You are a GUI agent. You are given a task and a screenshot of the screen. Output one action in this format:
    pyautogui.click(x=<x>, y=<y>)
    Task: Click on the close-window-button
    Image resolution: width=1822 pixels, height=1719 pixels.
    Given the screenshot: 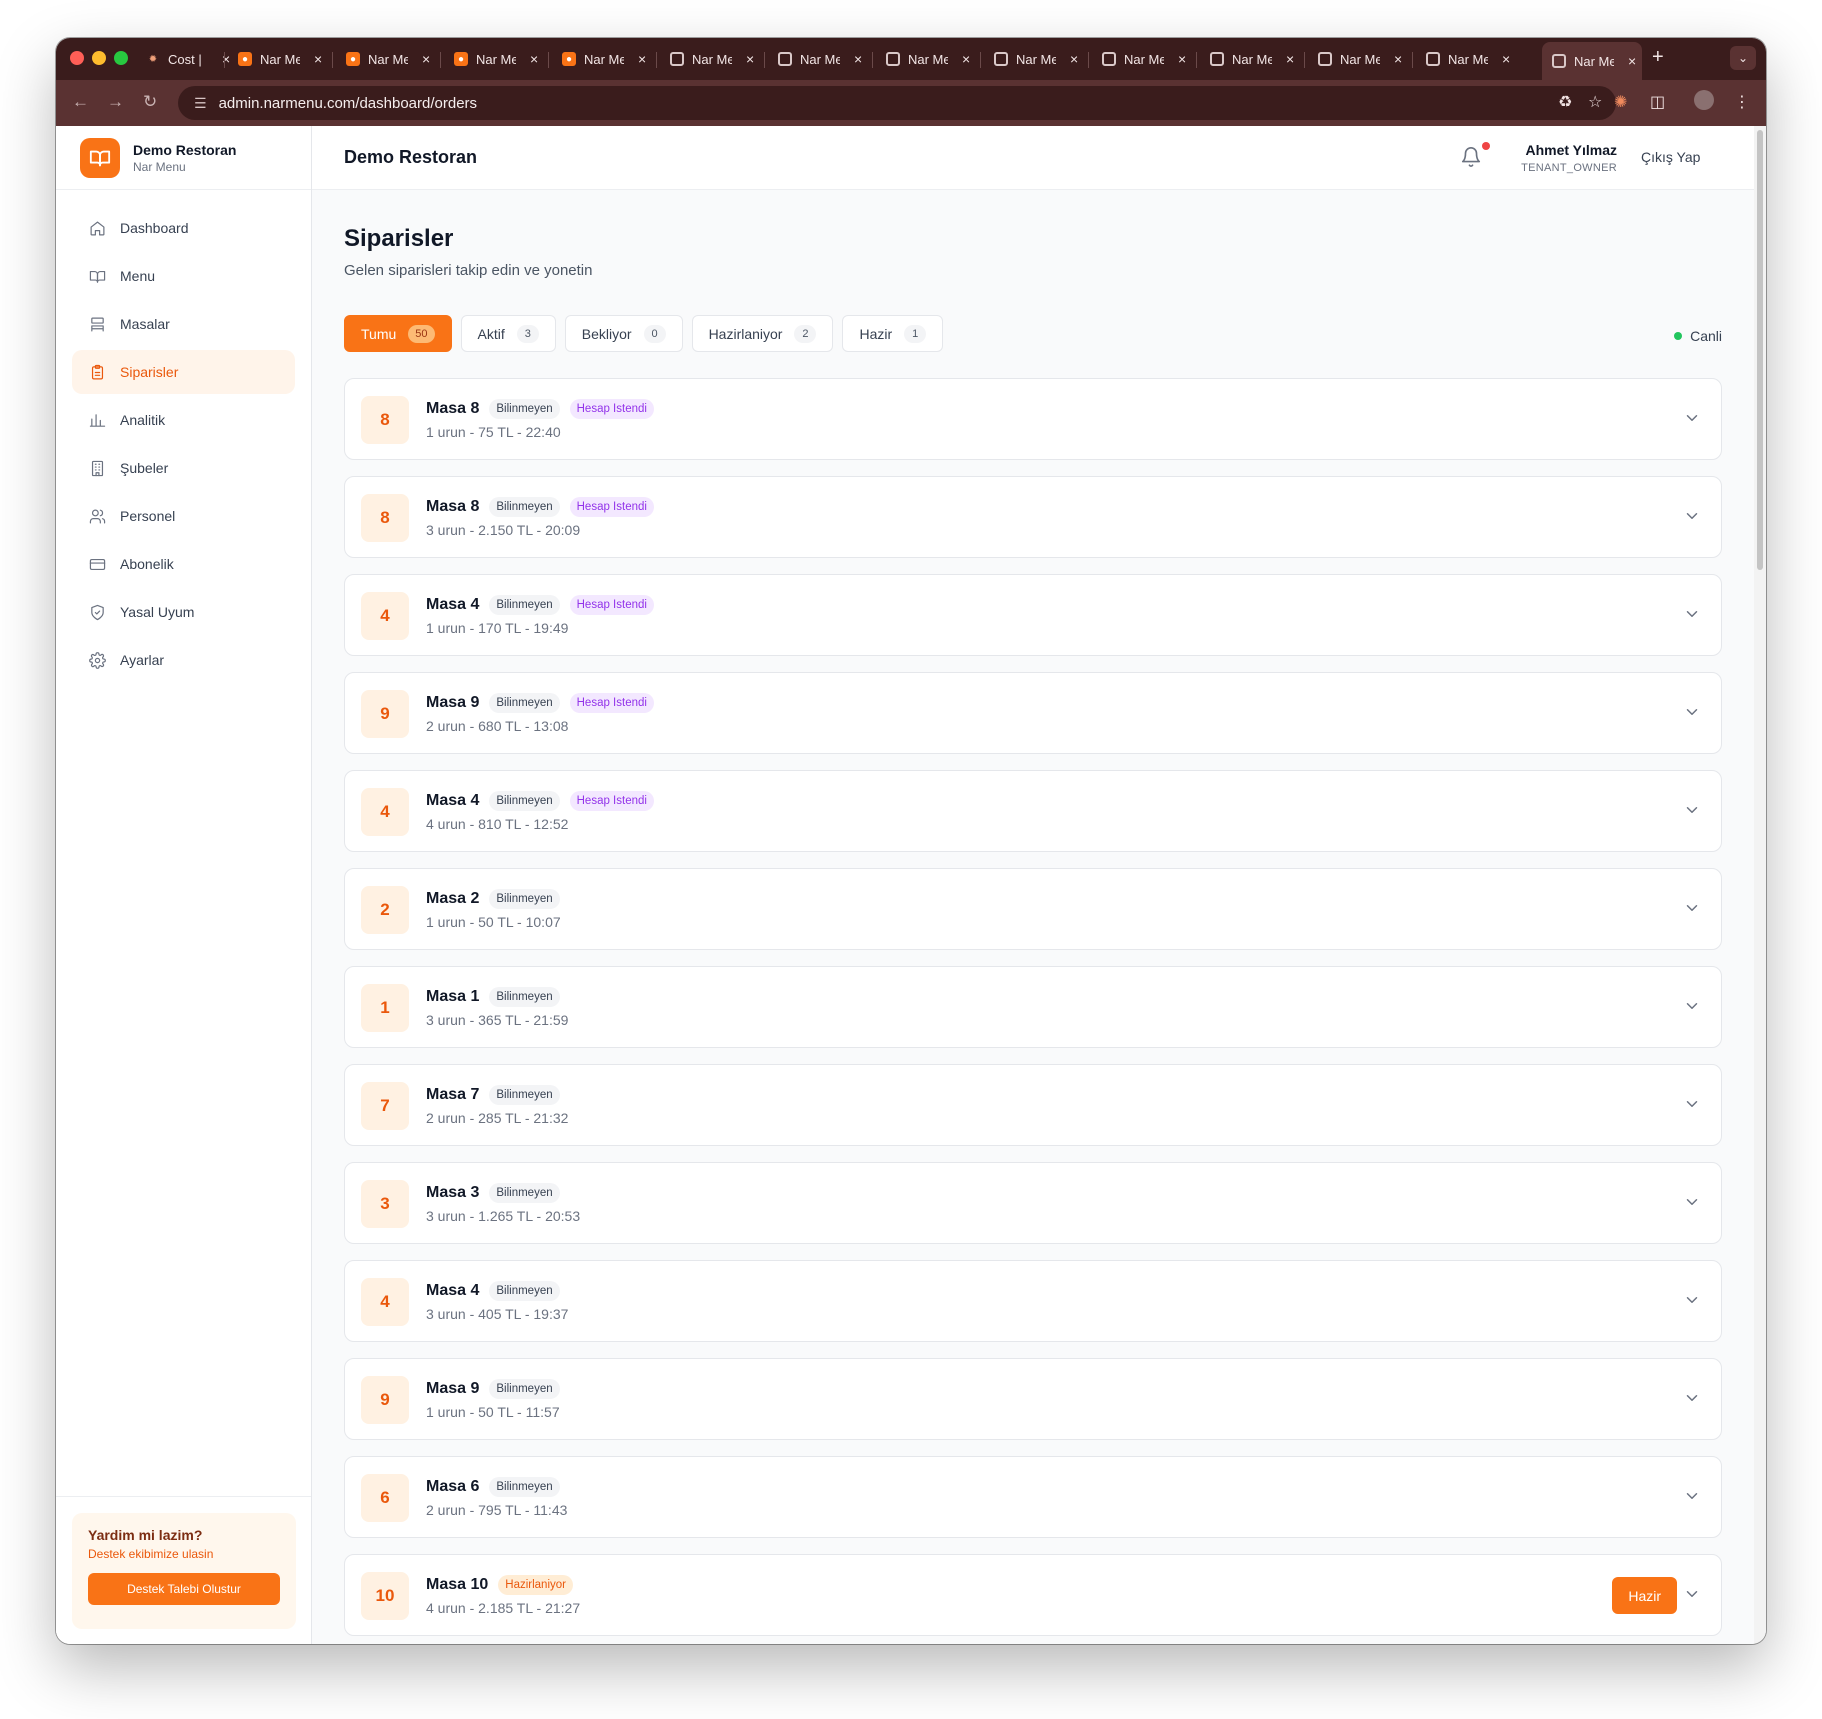 What is the action you would take?
    pyautogui.click(x=77, y=58)
    